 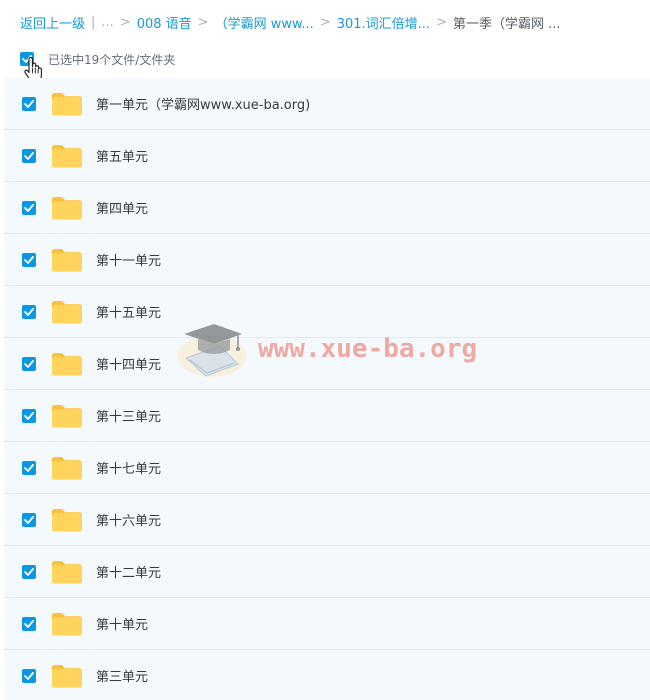 I want to click on folder-name: 第十四单元, so click(x=128, y=363).